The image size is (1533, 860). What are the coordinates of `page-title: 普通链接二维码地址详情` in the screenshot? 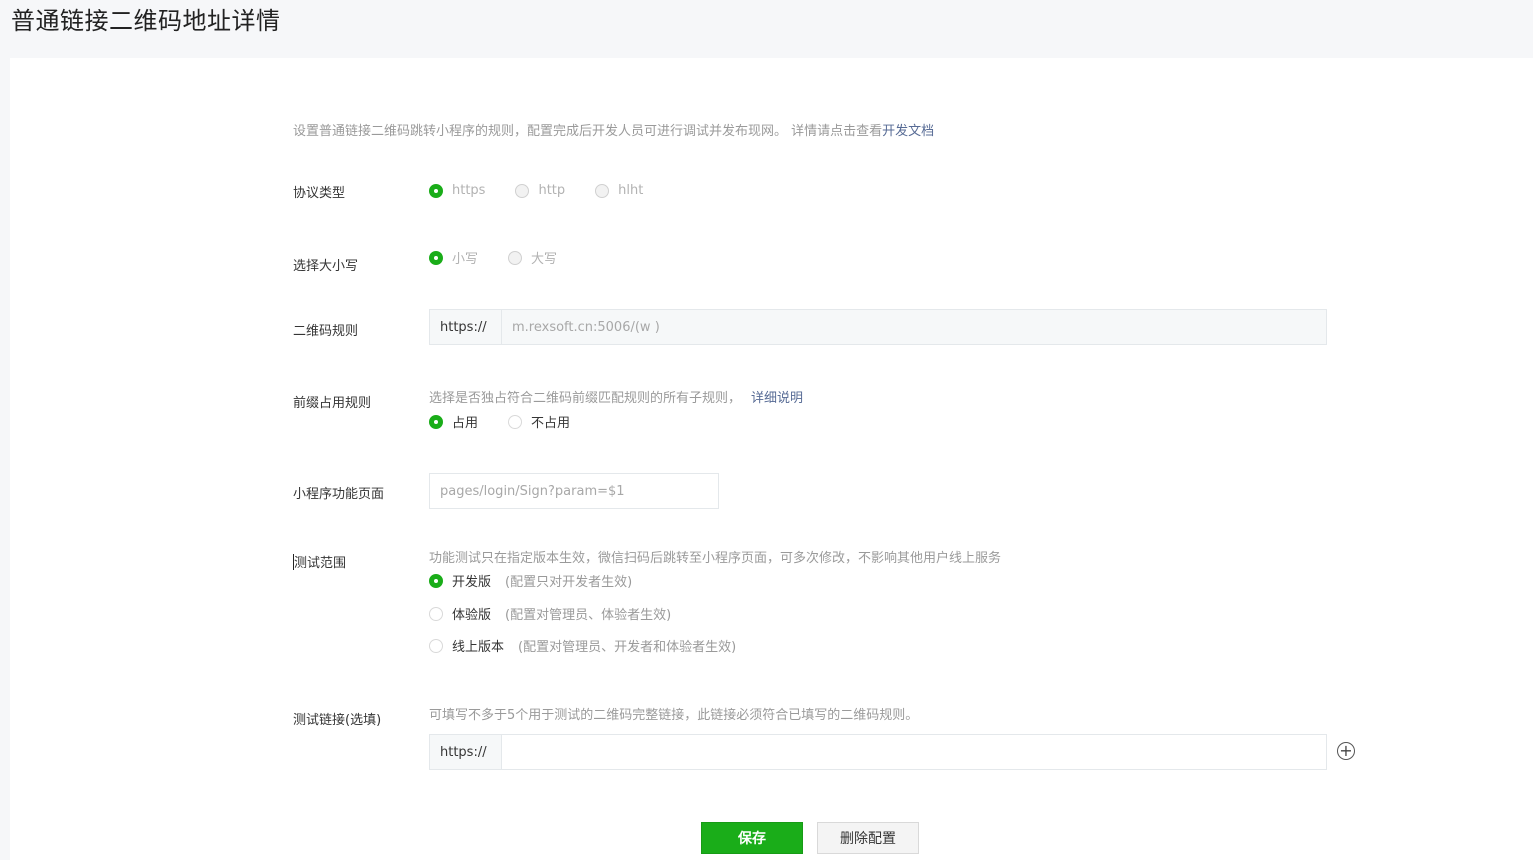 It's located at (146, 21).